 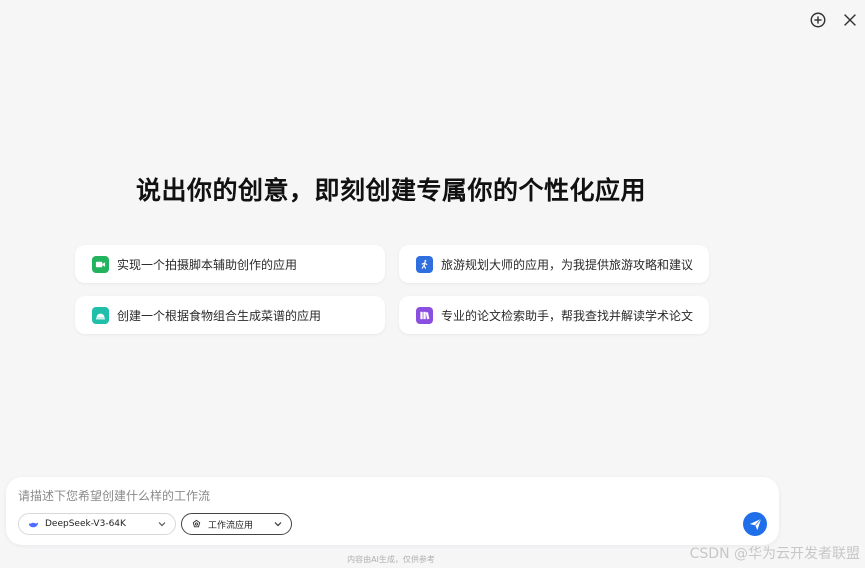 I want to click on suggestion-card-travel-planner: 旅游规划大师的应用，为我提供旅游攻略和建议, so click(x=554, y=264).